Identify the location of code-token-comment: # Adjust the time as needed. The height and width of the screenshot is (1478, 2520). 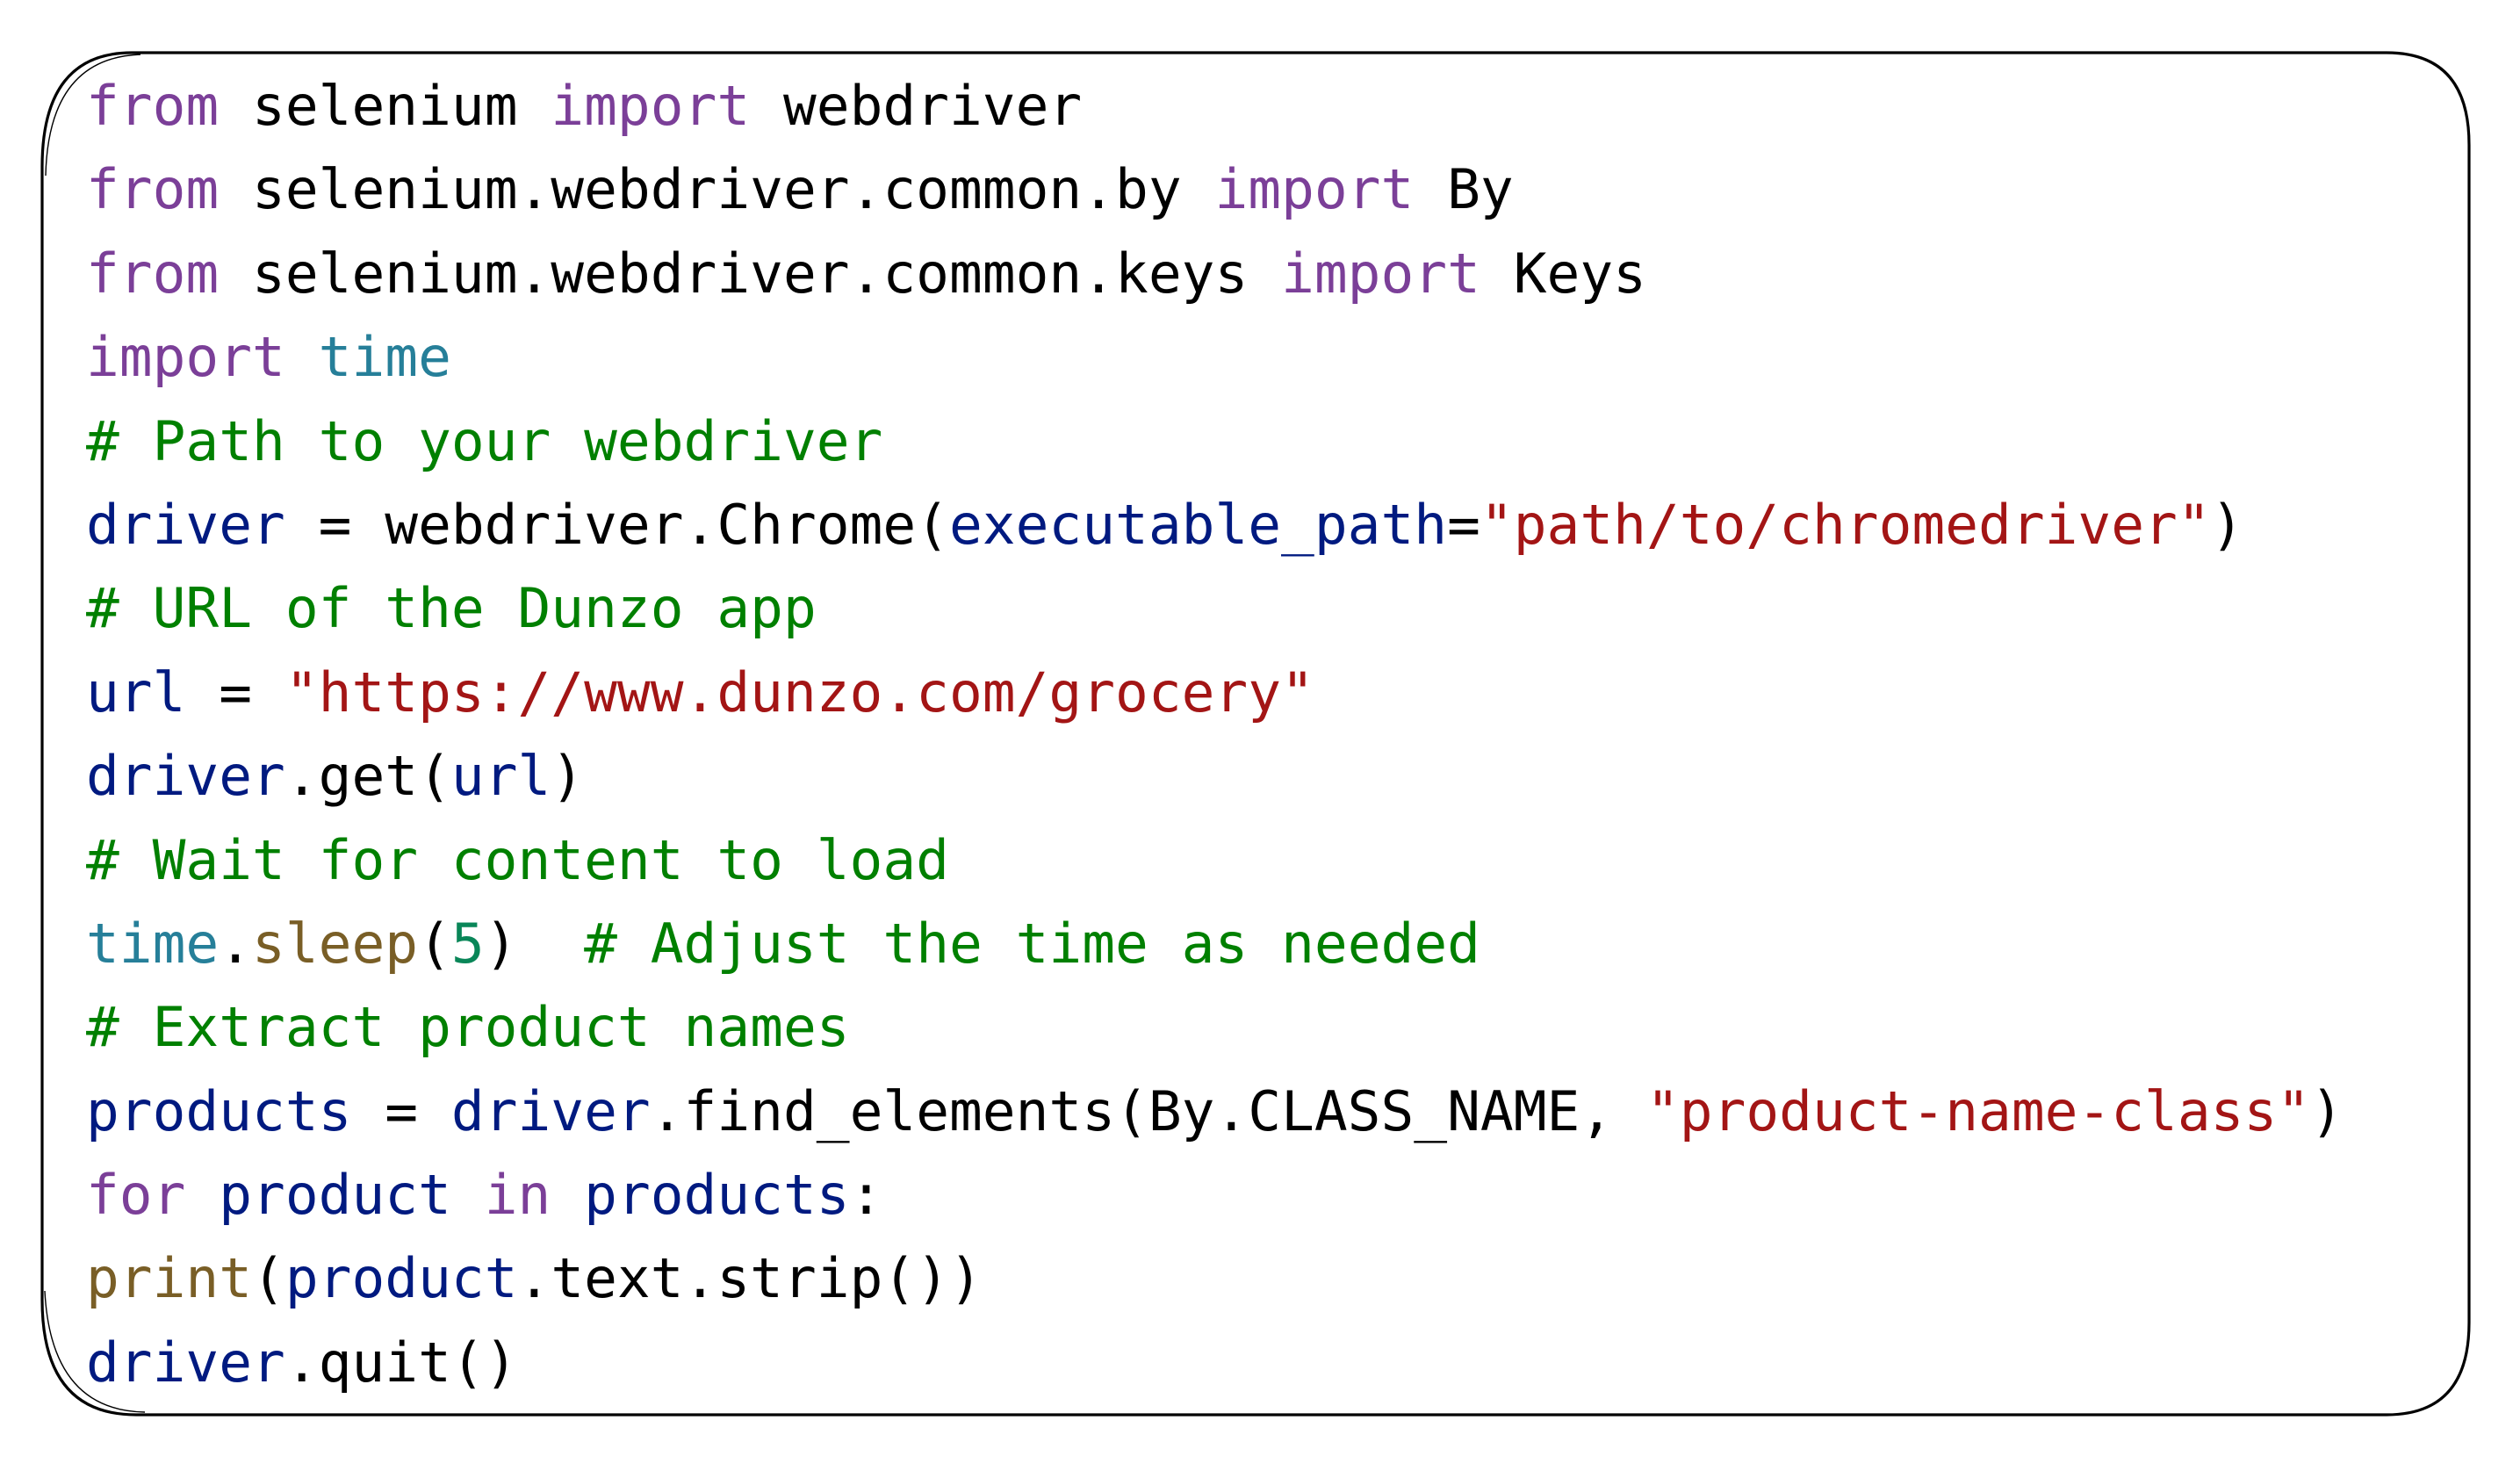
(1032, 943).